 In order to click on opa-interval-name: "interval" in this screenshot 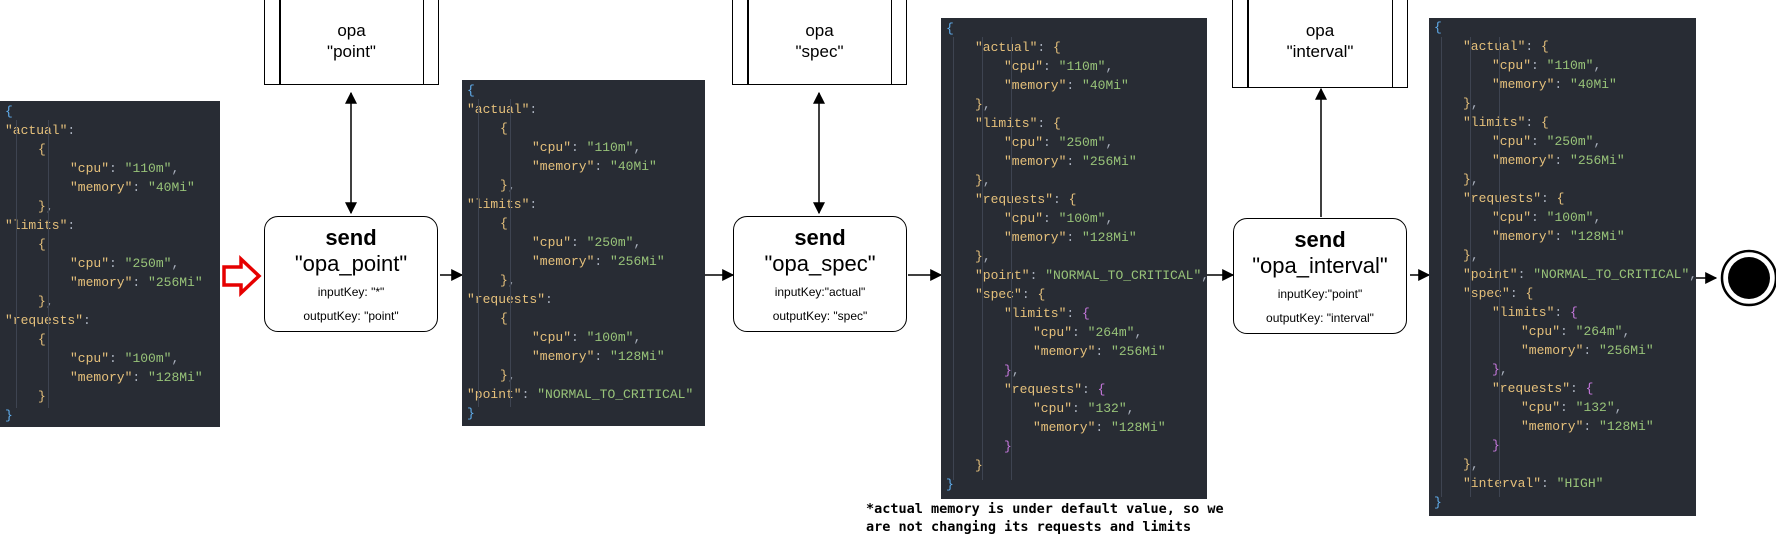, I will do `click(1320, 51)`.